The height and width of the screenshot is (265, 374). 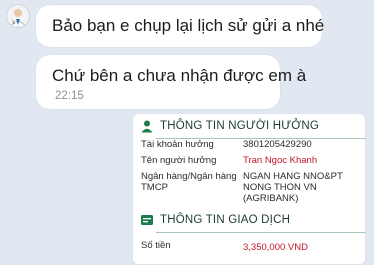 I want to click on message-text: Chứ bên a chưa nhận được em à, so click(x=179, y=75).